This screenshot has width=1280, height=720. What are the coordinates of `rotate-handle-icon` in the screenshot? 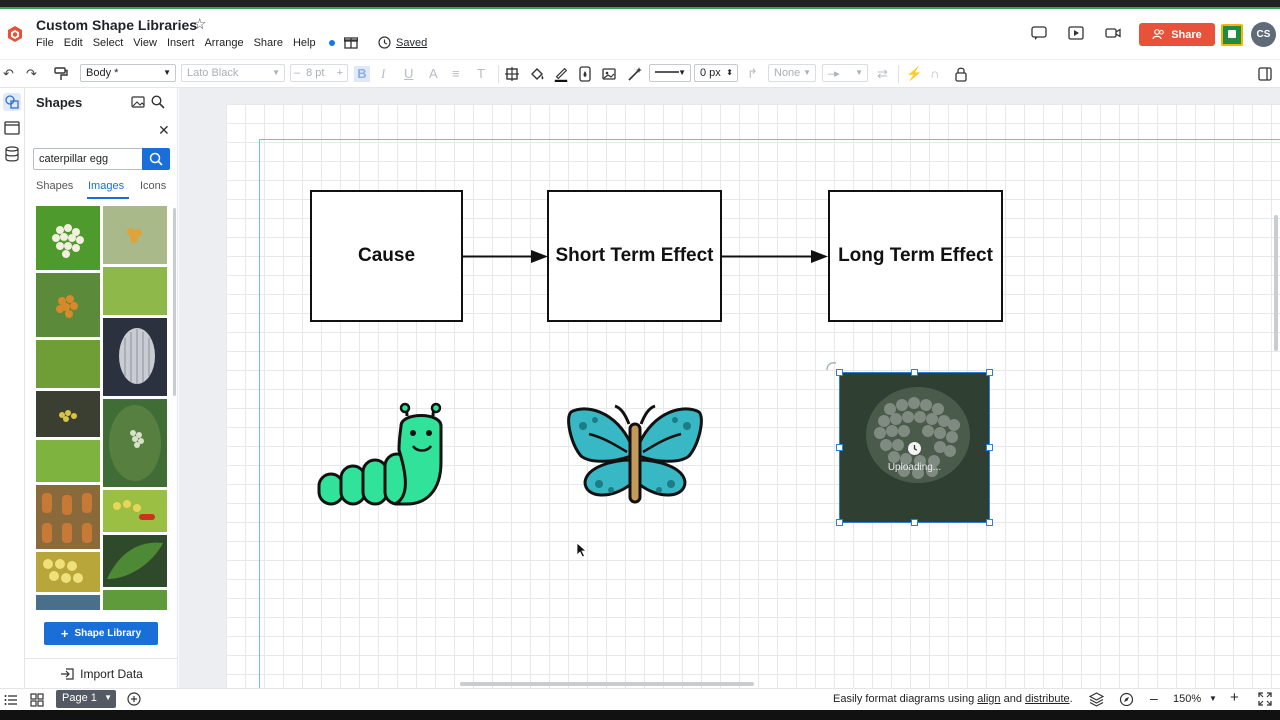 It's located at (831, 366).